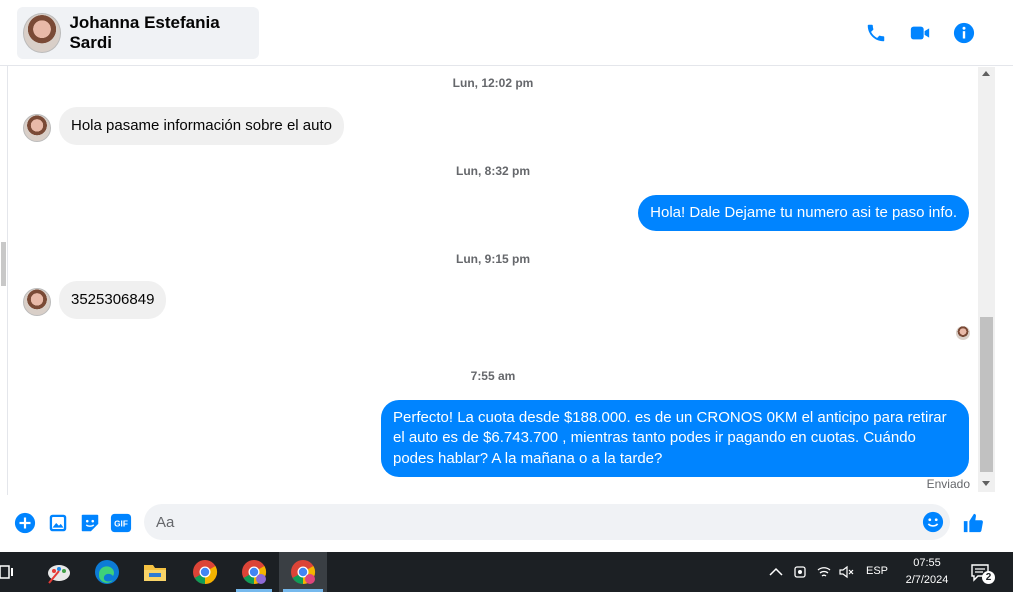 The height and width of the screenshot is (592, 1013). What do you see at coordinates (107, 572) in the screenshot?
I see `edge-icon` at bounding box center [107, 572].